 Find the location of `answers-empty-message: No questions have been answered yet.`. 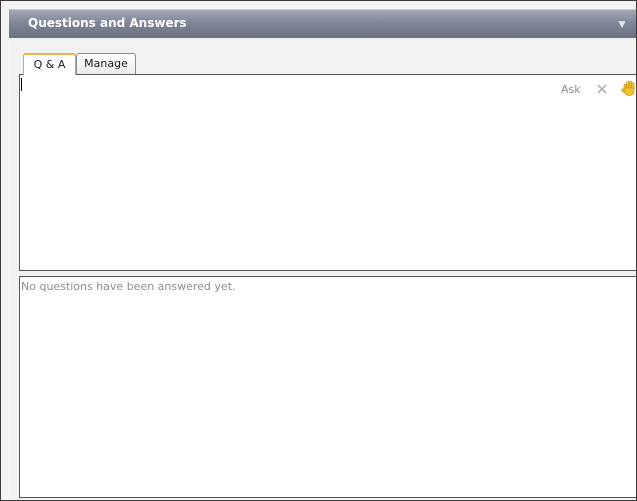

answers-empty-message: No questions have been answered yet. is located at coordinates (128, 286).